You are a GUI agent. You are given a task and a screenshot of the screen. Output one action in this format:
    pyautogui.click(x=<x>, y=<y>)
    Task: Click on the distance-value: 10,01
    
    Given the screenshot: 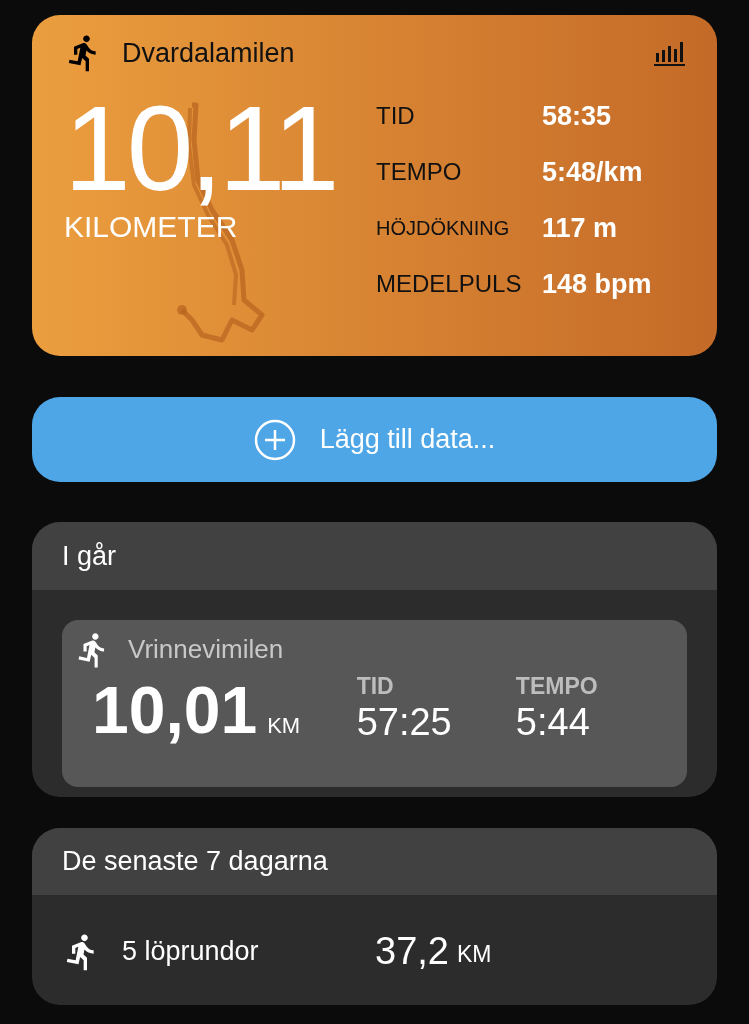 What is the action you would take?
    pyautogui.click(x=175, y=710)
    